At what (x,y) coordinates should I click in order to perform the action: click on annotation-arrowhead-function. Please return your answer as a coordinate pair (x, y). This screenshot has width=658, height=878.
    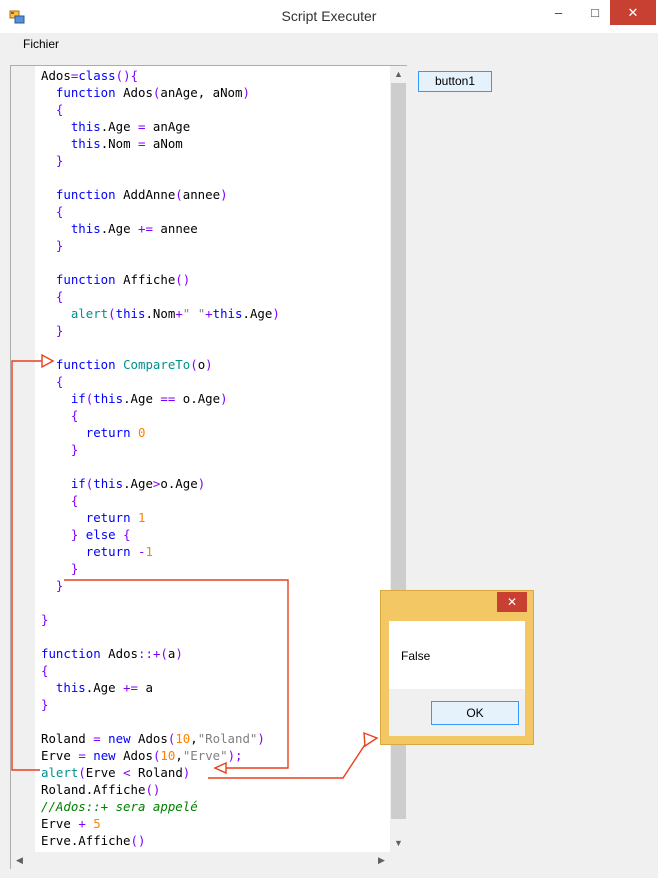
    Looking at the image, I should click on (48, 361).